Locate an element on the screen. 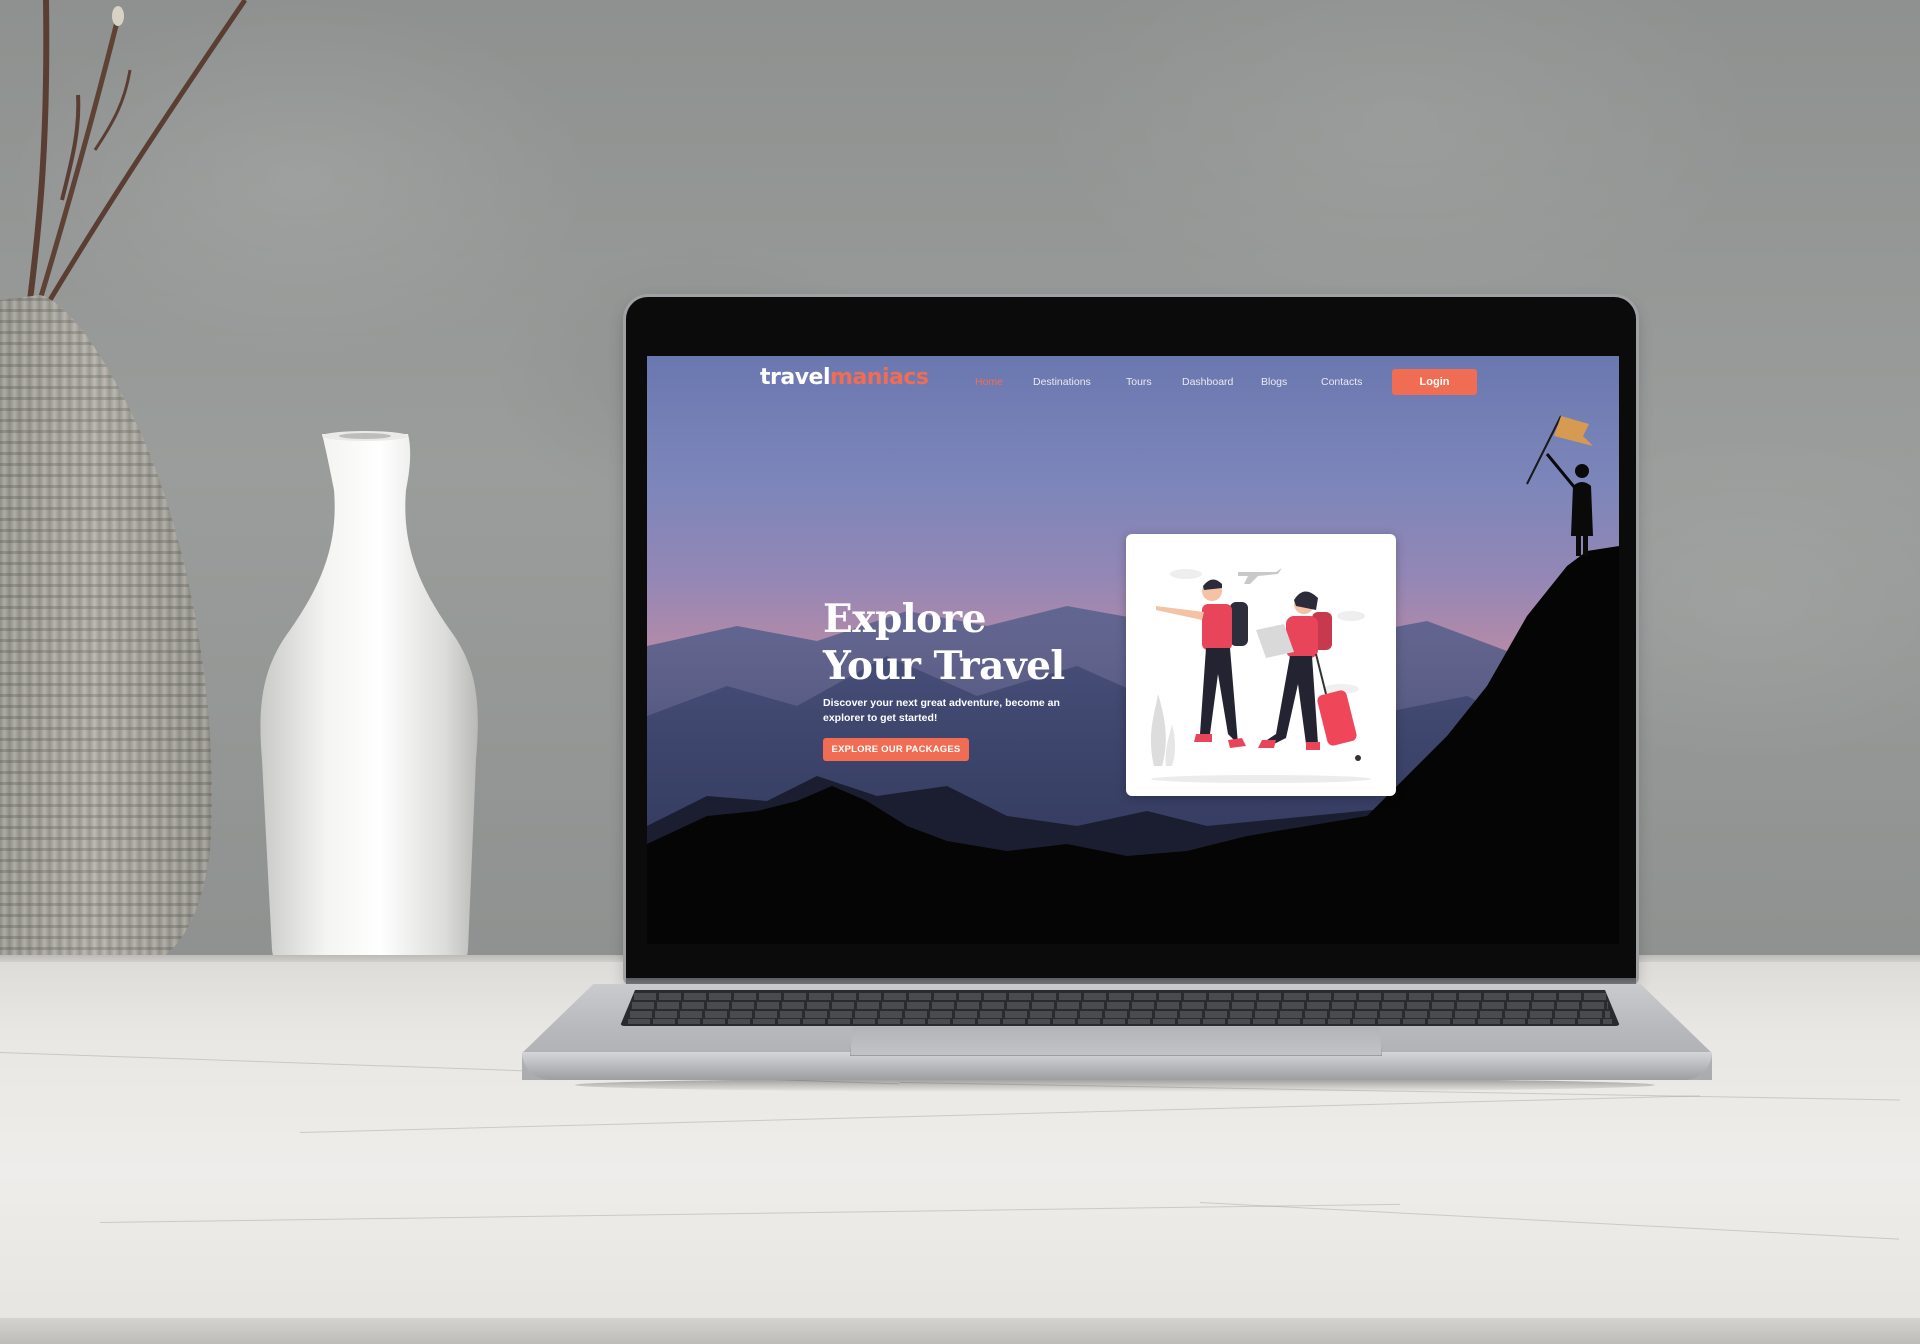  ribbed-vase is located at coordinates (106, 642).